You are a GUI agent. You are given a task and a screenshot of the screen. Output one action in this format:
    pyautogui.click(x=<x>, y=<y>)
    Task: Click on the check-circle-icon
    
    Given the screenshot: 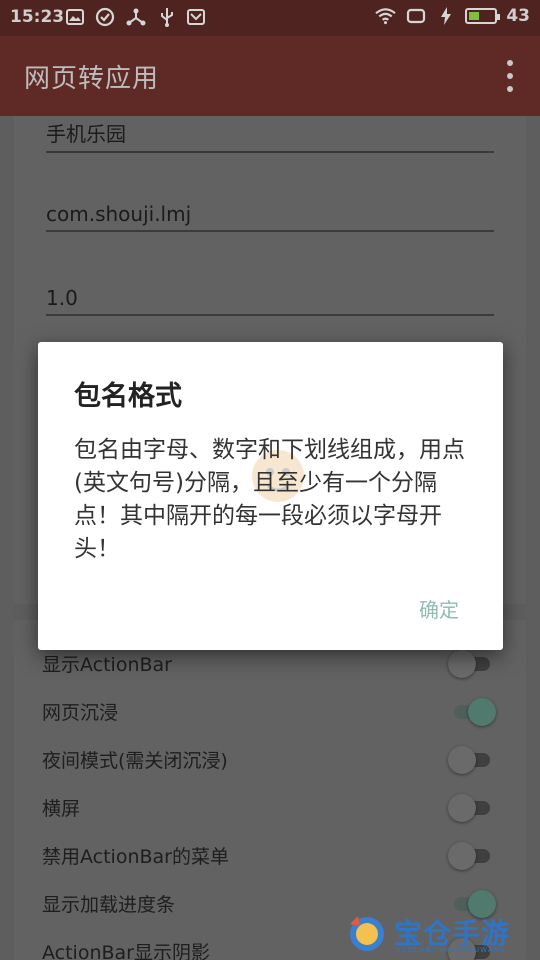 What is the action you would take?
    pyautogui.click(x=104, y=17)
    